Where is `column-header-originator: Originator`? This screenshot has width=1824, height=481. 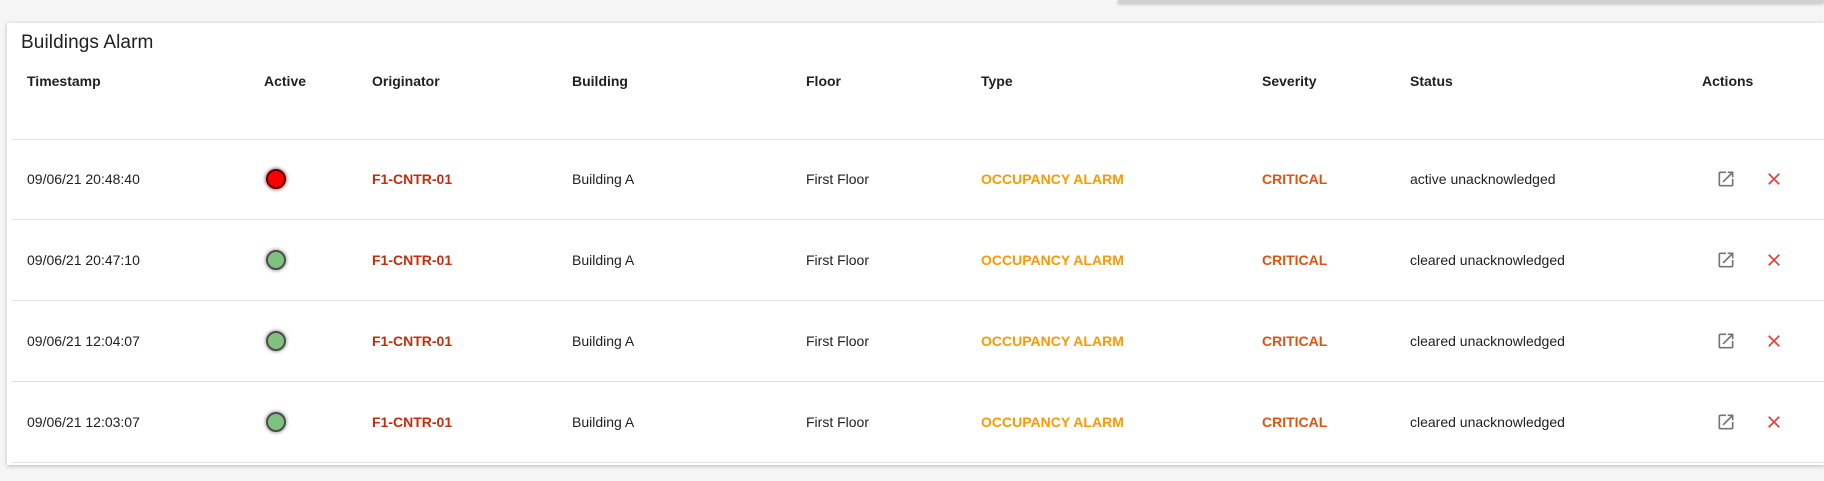
column-header-originator: Originator is located at coordinates (406, 94).